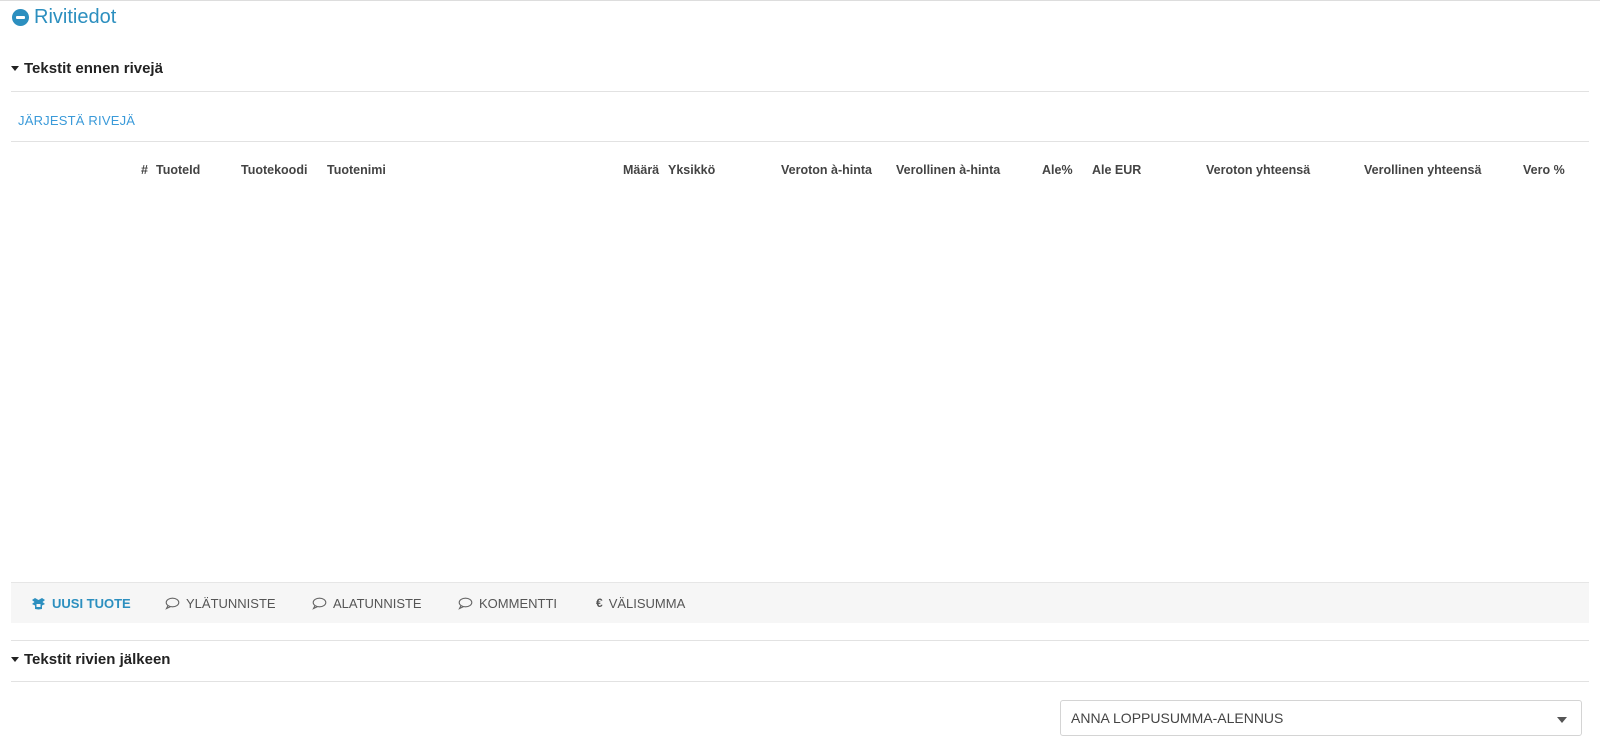 This screenshot has height=741, width=1600. I want to click on texts-before-toggle: Tekstit ennen rivejä, so click(87, 68).